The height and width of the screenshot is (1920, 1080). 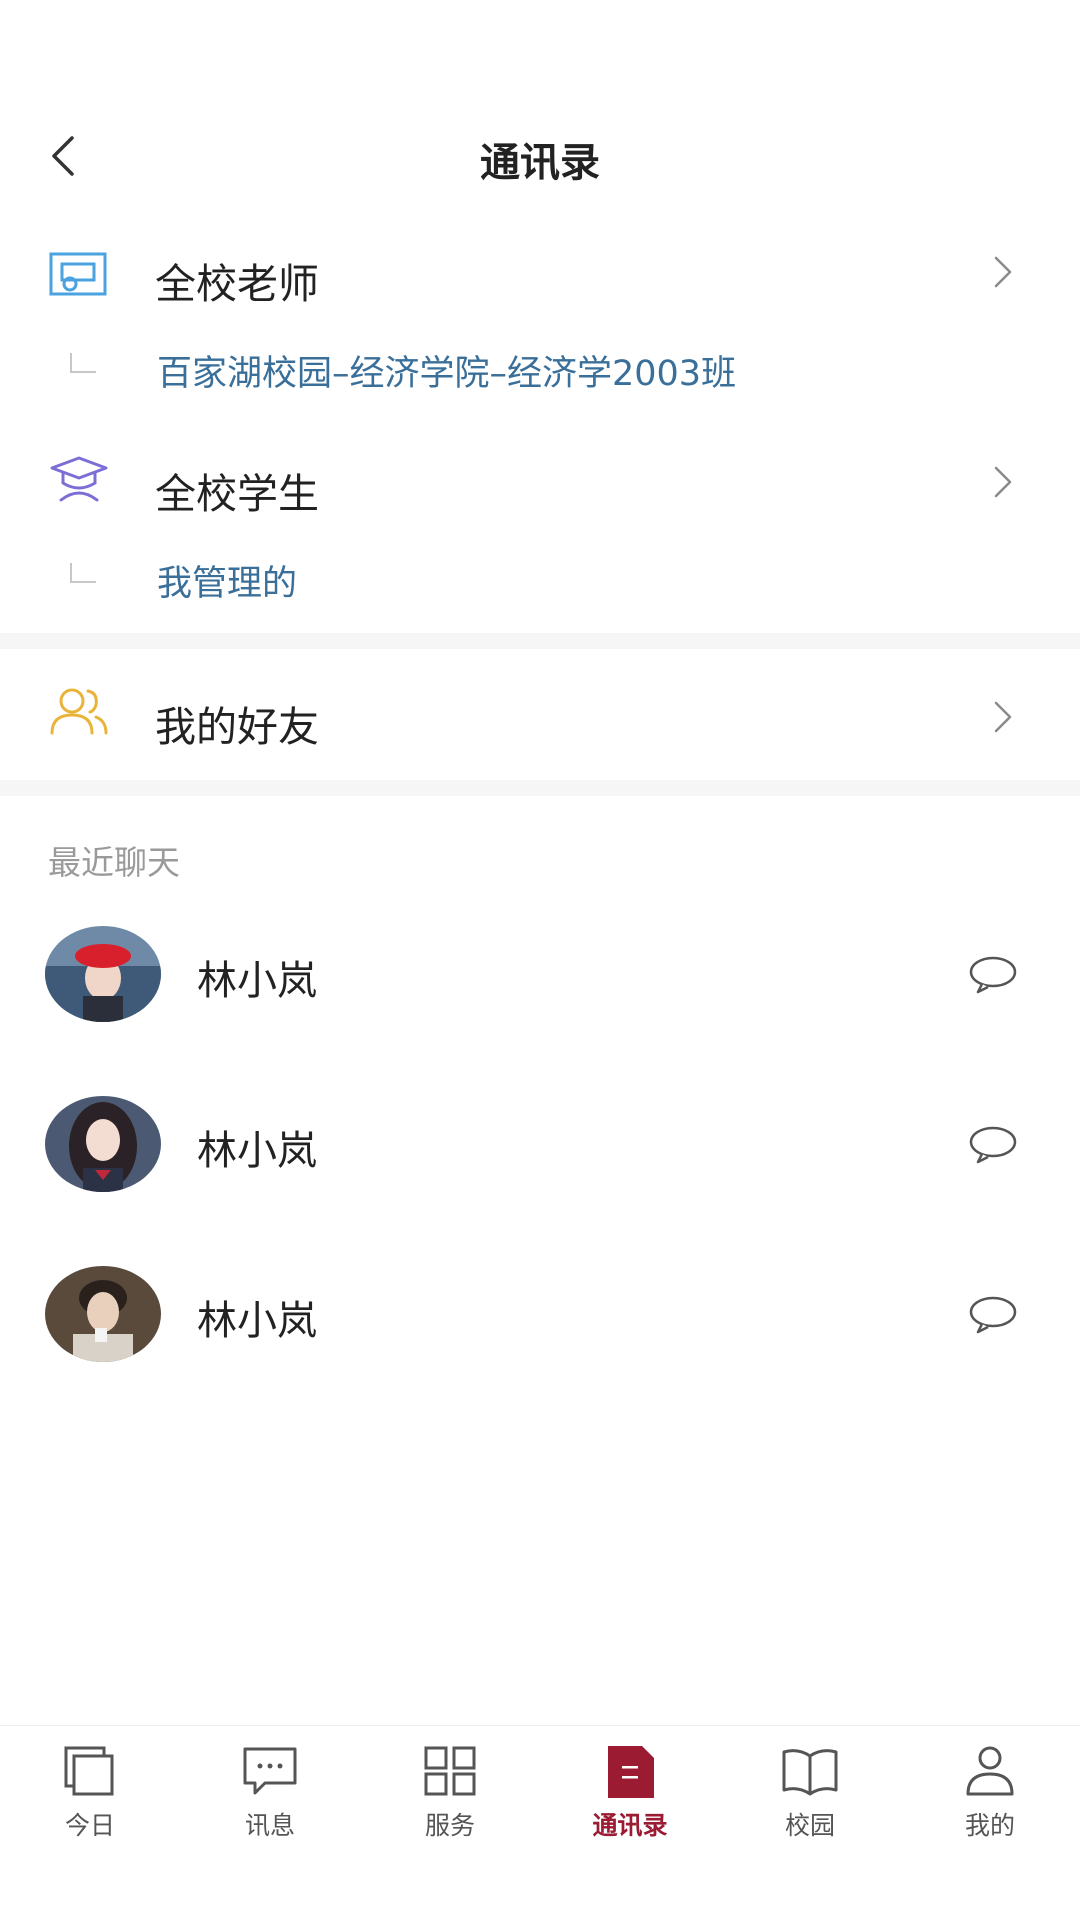 I want to click on friends-icon, so click(x=79, y=711).